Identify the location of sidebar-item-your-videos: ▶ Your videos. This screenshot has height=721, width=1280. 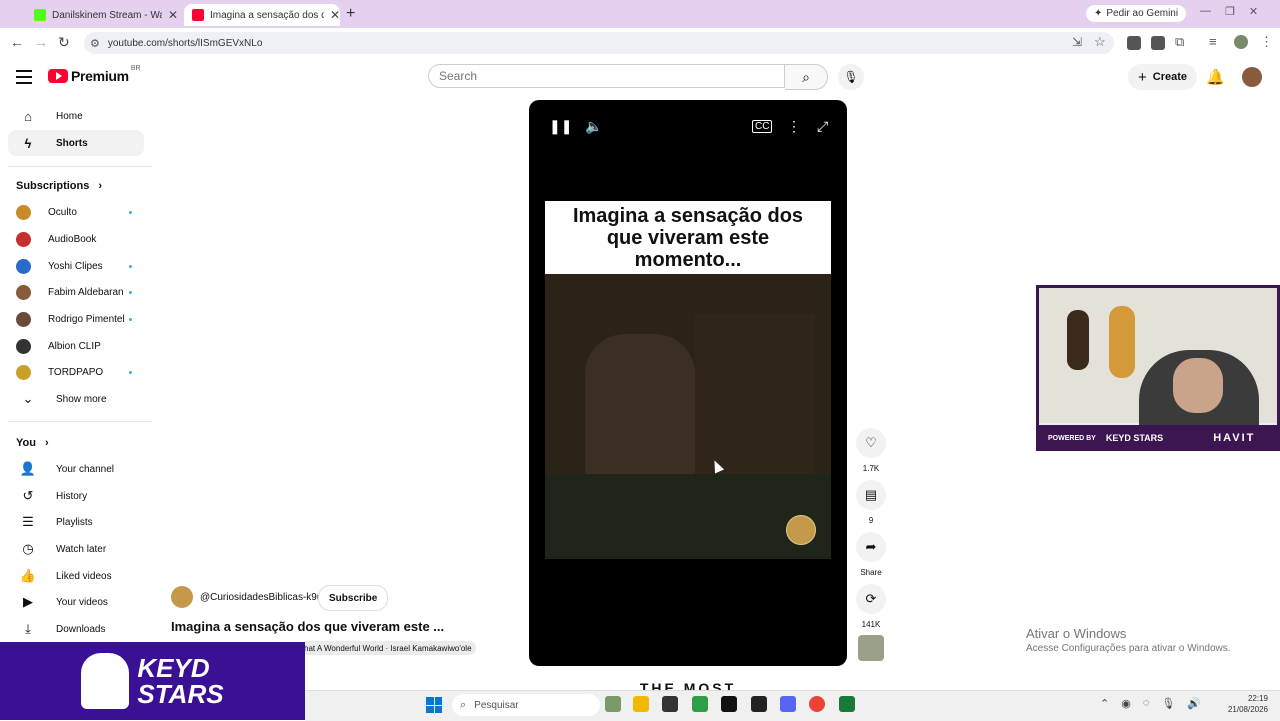
(76, 602).